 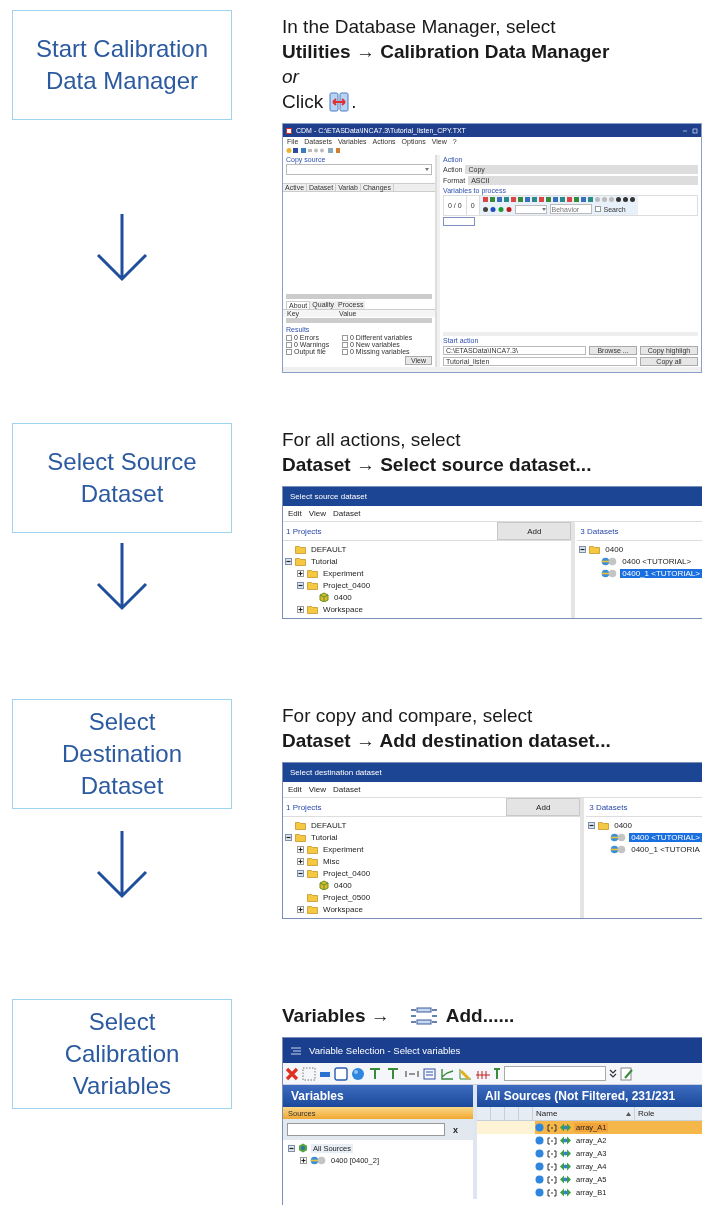 What do you see at coordinates (408, 716) in the screenshot?
I see `instruction-text: For copy and compare, select` at bounding box center [408, 716].